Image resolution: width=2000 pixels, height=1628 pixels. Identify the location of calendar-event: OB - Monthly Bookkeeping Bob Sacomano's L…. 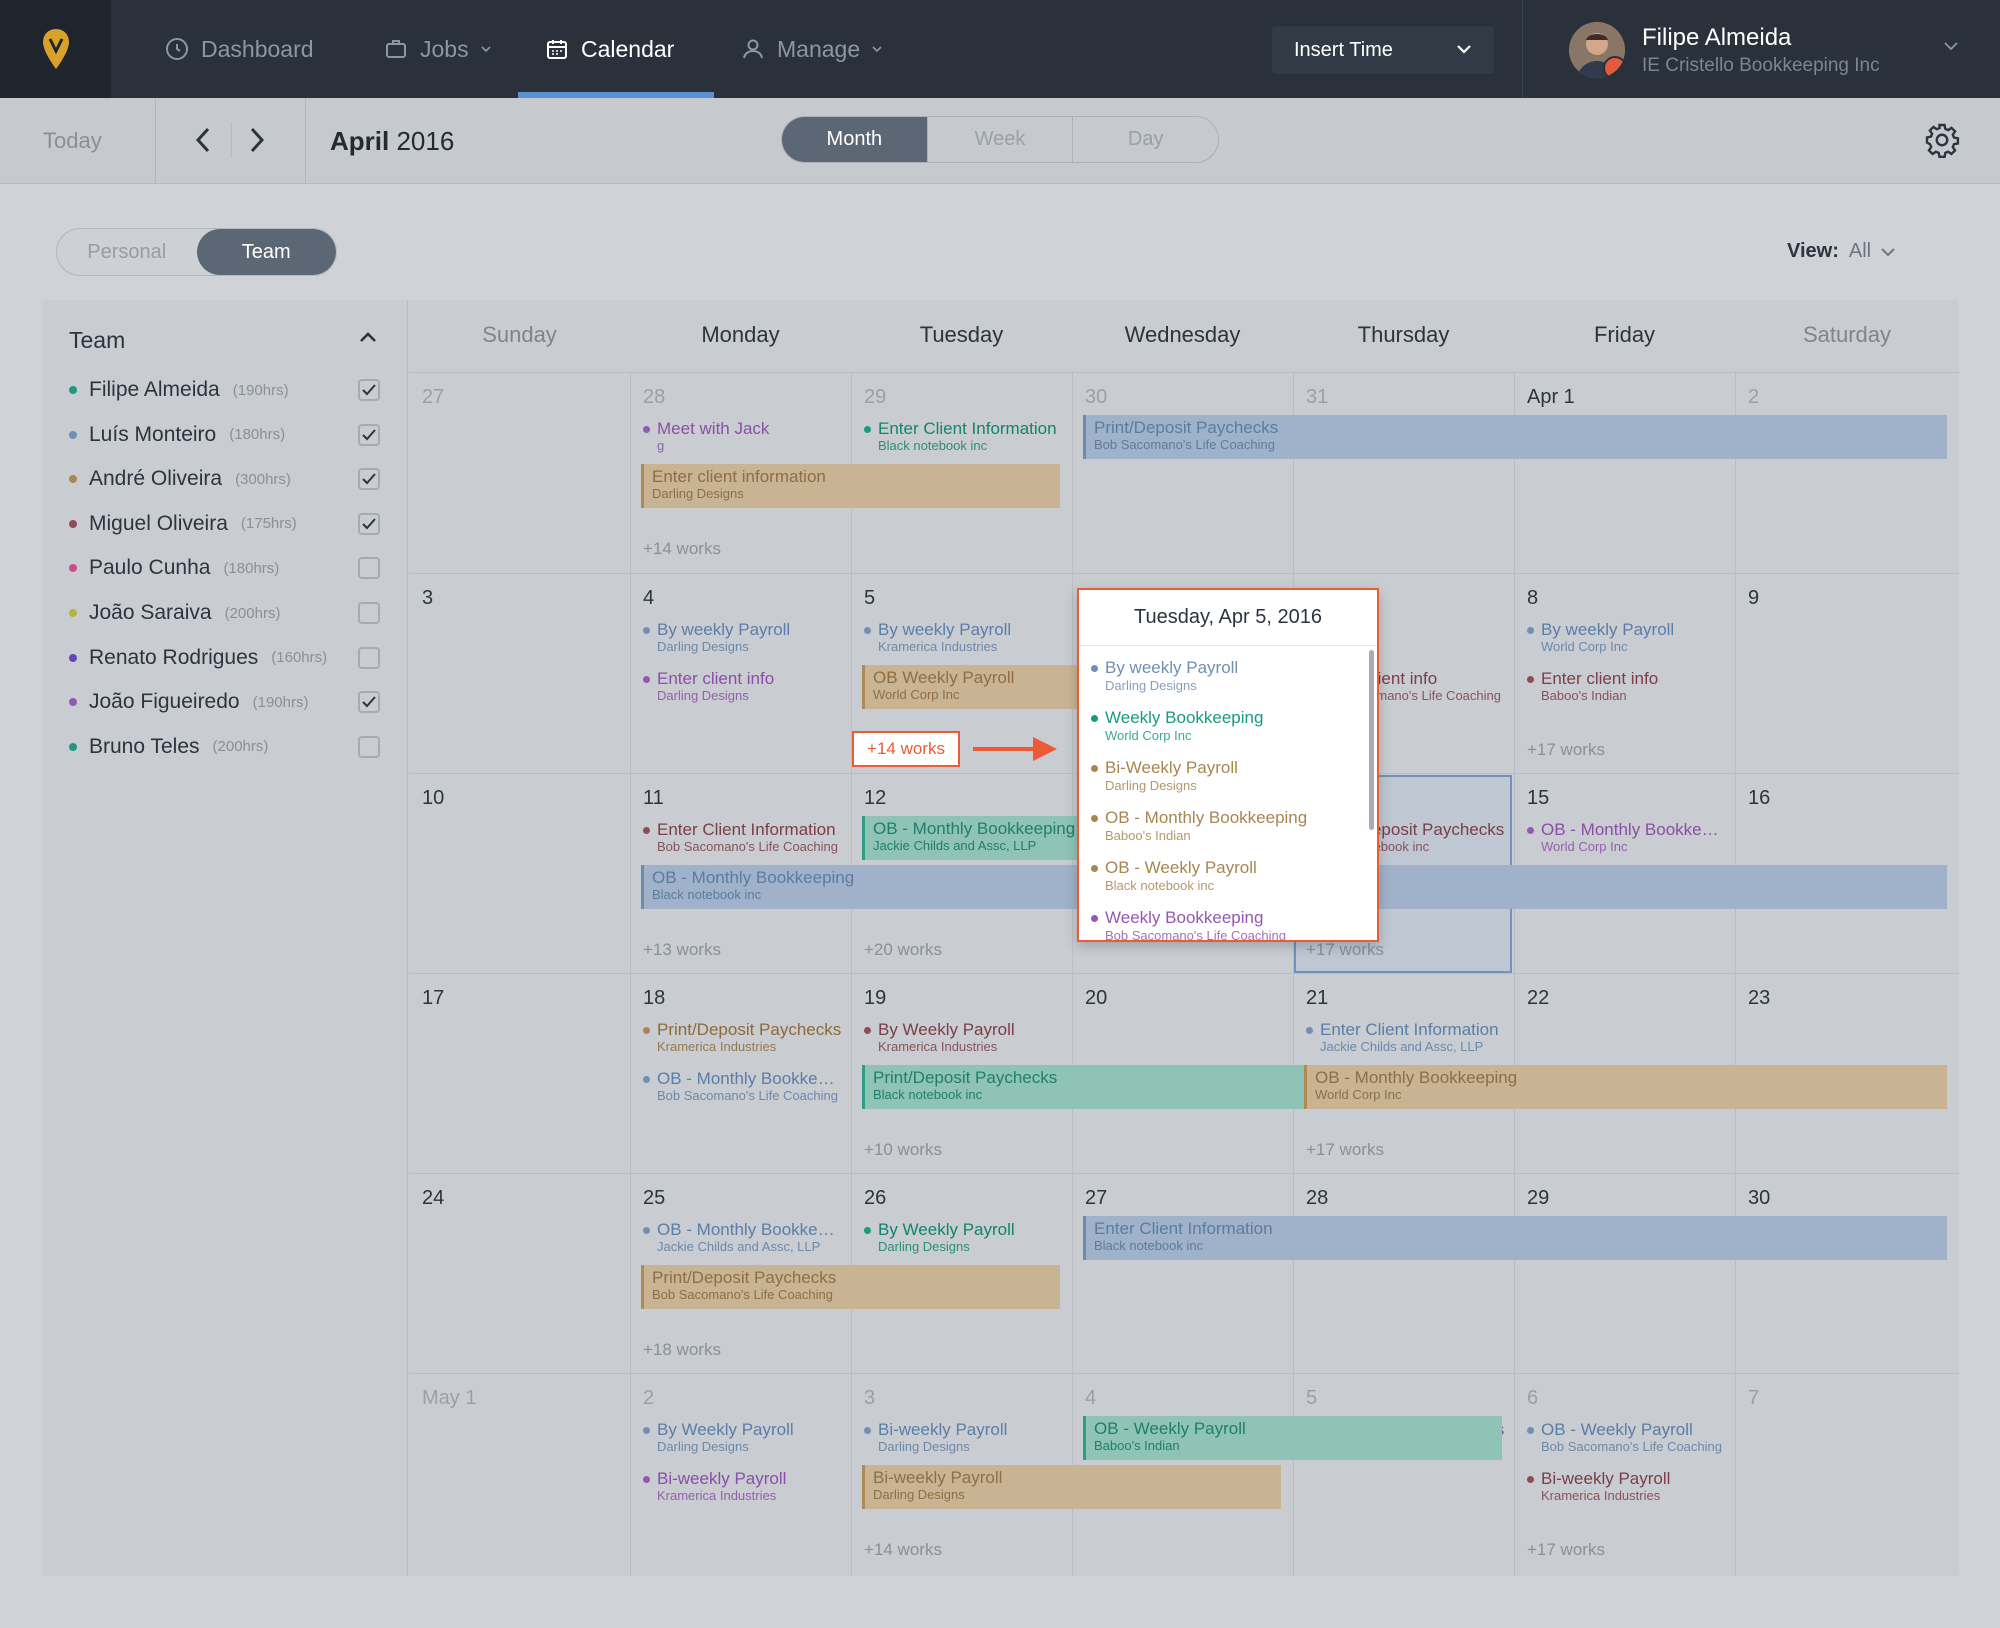
(743, 1086).